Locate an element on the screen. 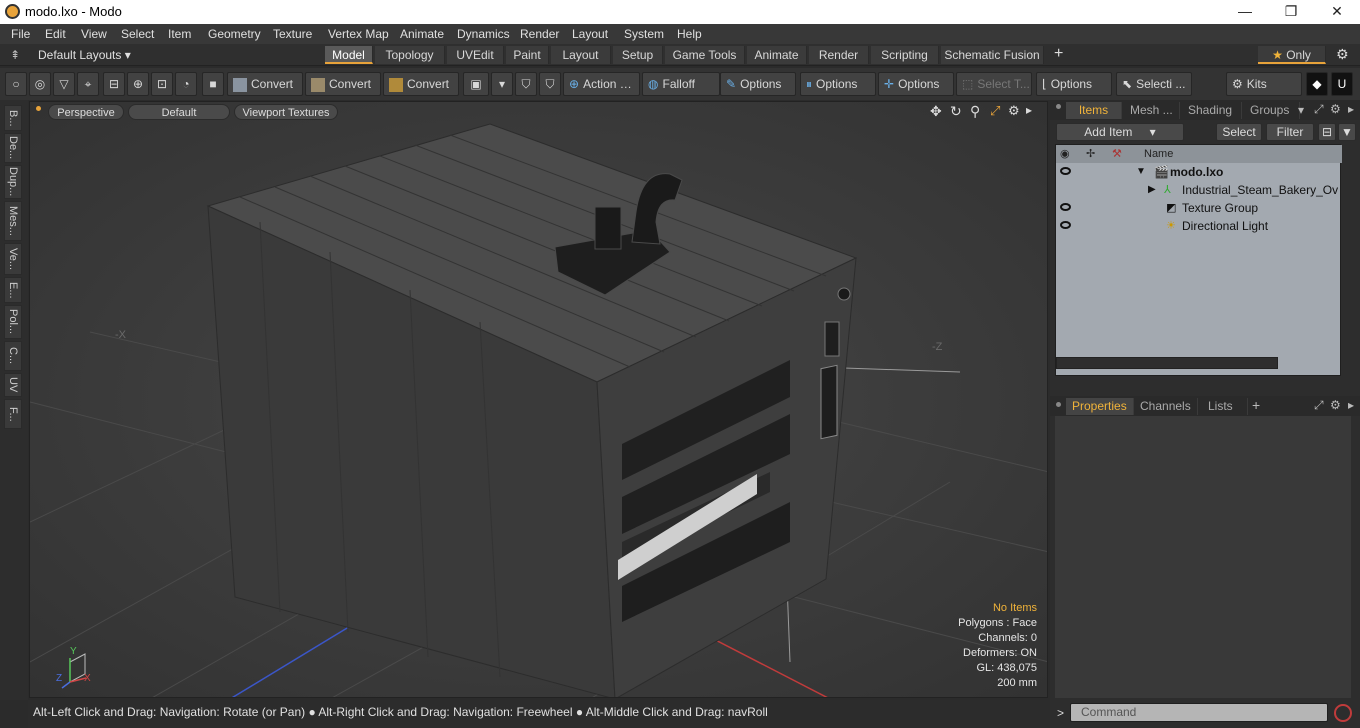  menu-layout: Layout is located at coordinates (590, 34).